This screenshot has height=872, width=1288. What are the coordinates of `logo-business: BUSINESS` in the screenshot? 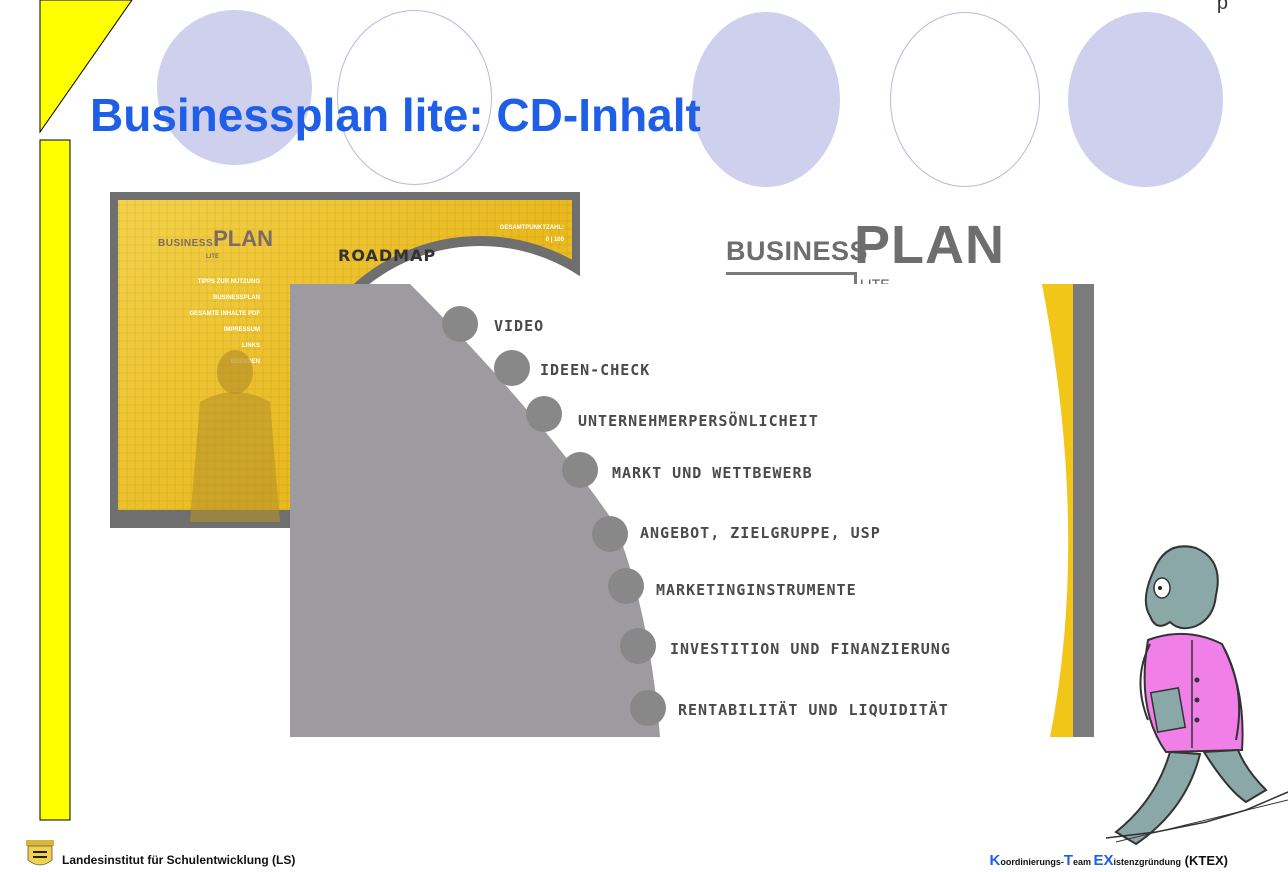 It's located at (797, 251).